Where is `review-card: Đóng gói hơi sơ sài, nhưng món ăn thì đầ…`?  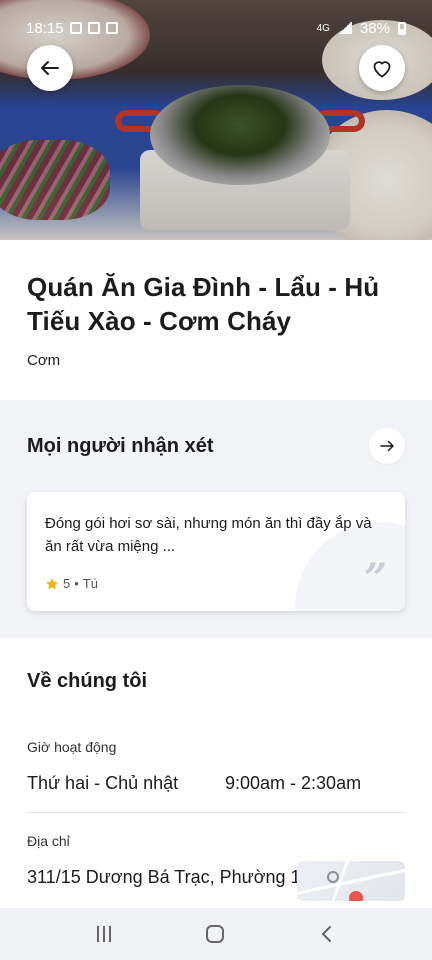 review-card: Đóng gói hơi sơ sài, nhưng món ăn thì đầ… is located at coordinates (216, 551).